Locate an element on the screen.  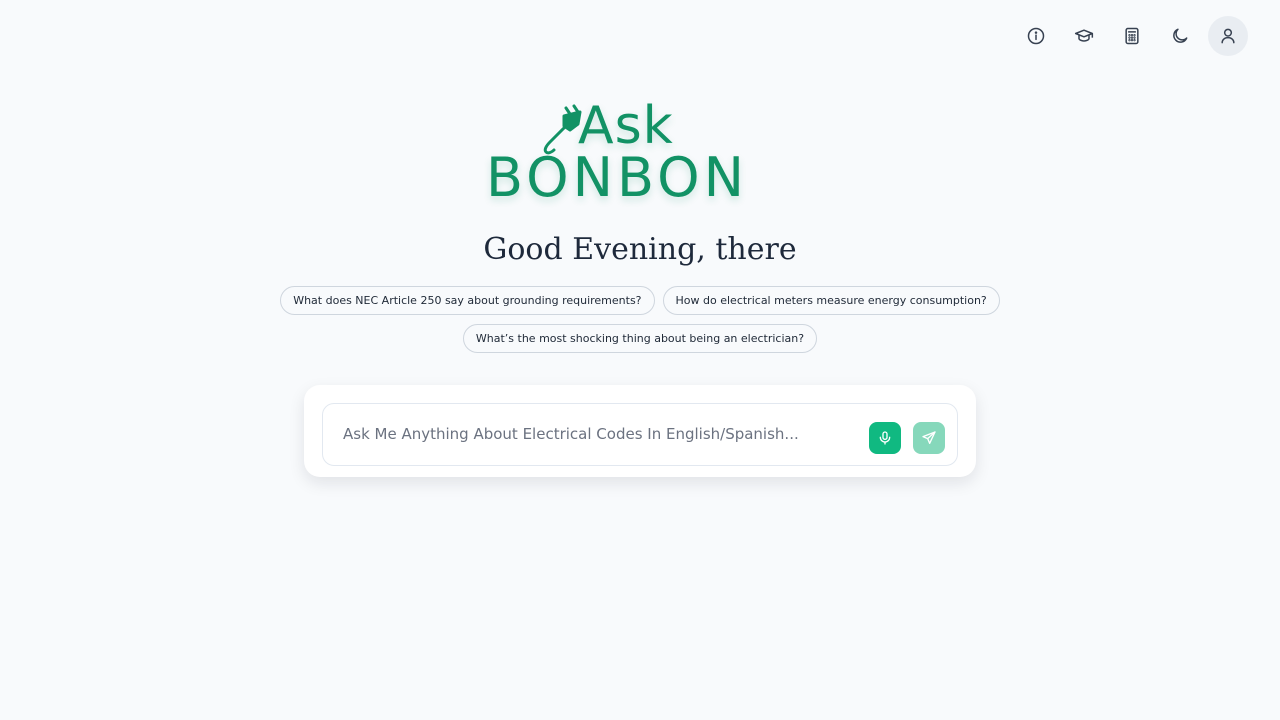
voice-input-button is located at coordinates (885, 438).